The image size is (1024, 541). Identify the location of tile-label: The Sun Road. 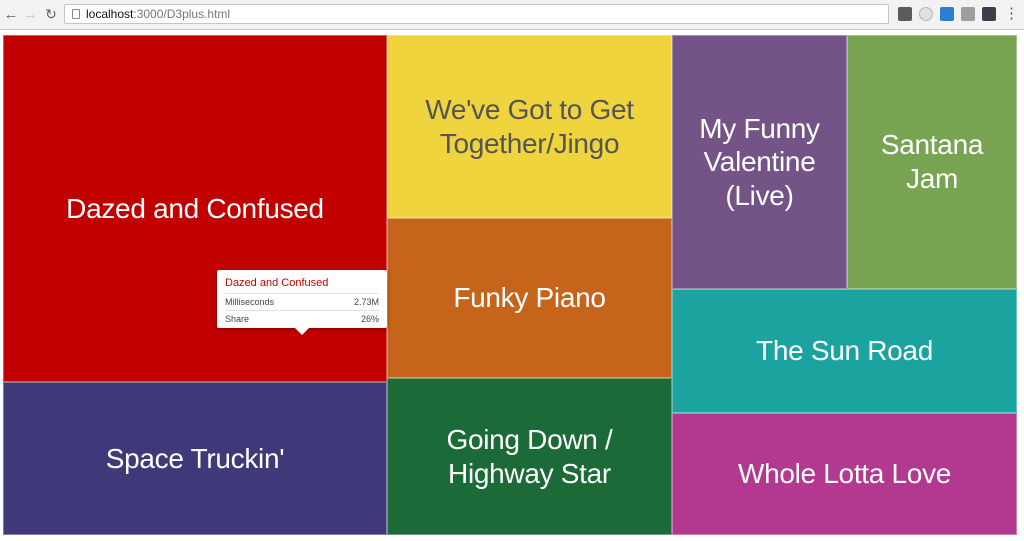
(844, 351).